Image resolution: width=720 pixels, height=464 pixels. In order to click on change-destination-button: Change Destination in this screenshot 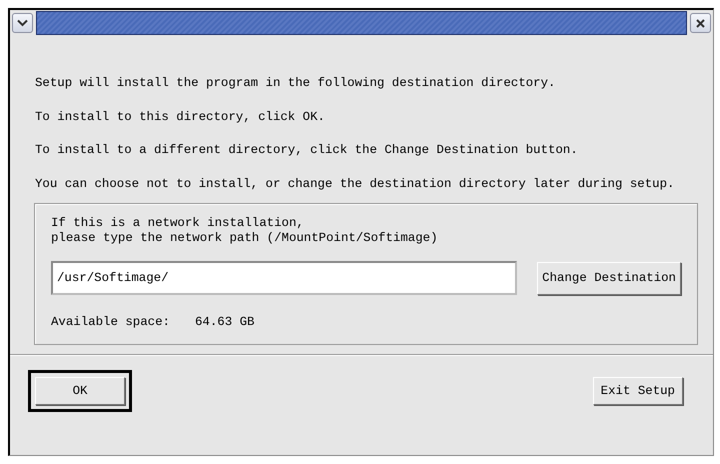, I will do `click(609, 278)`.